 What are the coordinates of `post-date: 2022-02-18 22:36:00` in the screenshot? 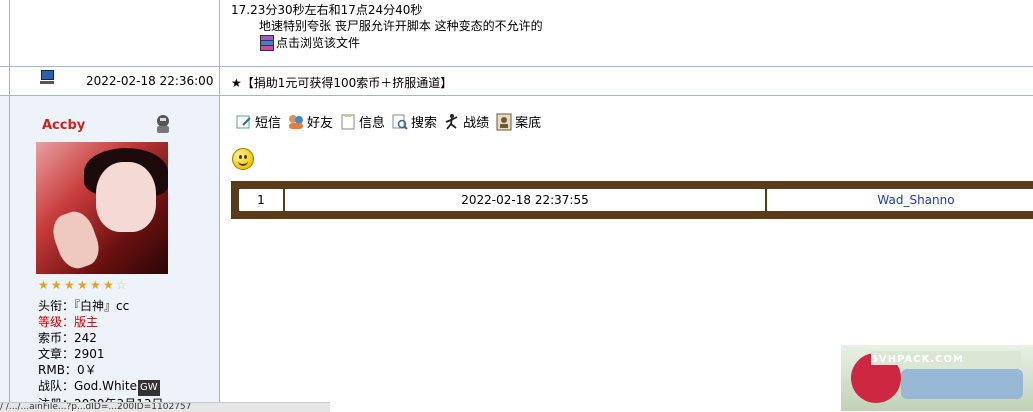 It's located at (150, 81).